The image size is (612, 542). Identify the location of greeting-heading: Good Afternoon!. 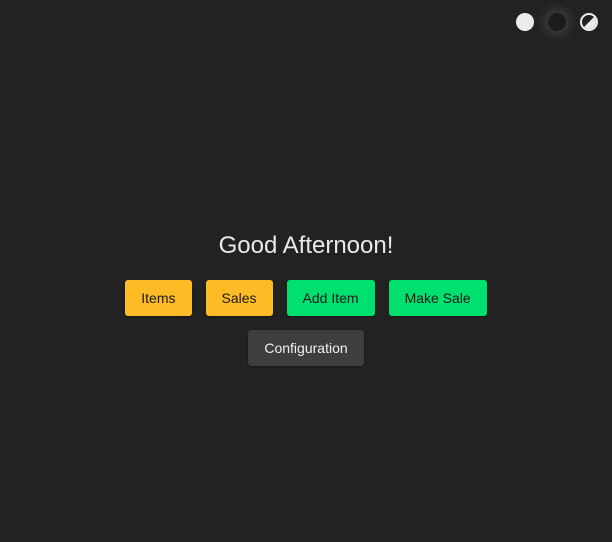
(306, 245).